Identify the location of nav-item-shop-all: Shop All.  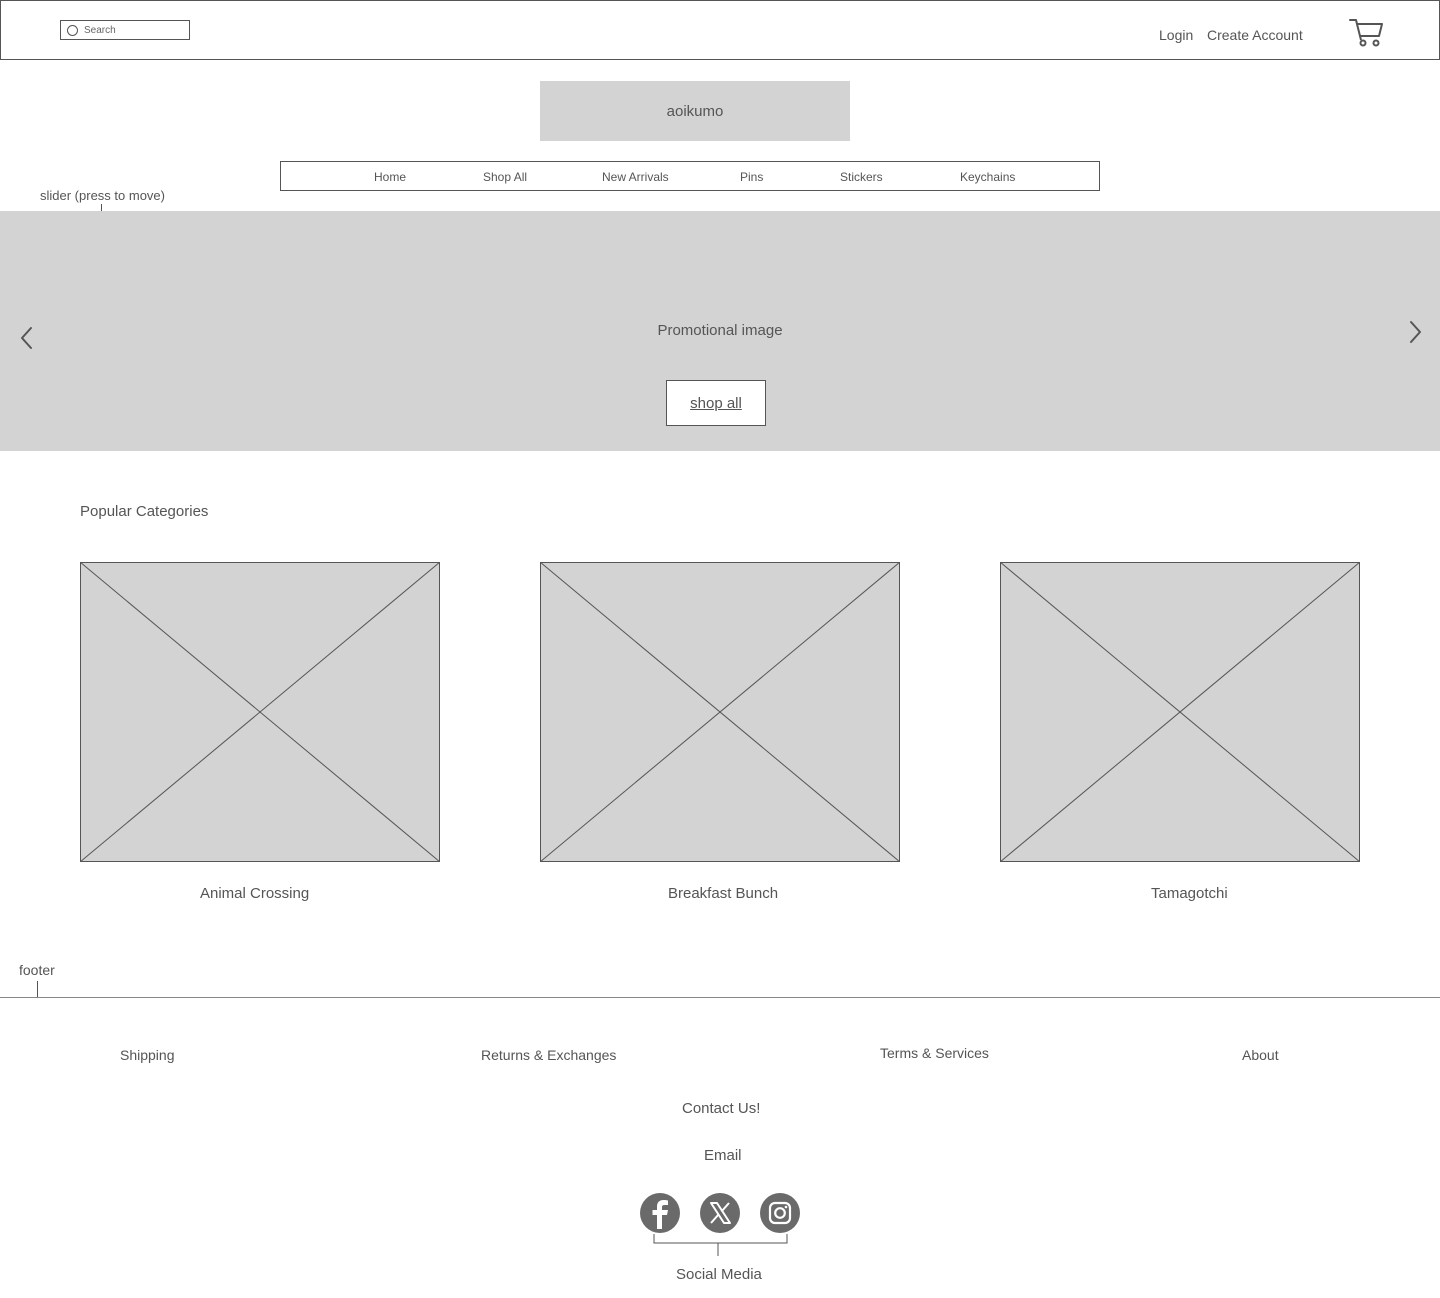
(505, 177).